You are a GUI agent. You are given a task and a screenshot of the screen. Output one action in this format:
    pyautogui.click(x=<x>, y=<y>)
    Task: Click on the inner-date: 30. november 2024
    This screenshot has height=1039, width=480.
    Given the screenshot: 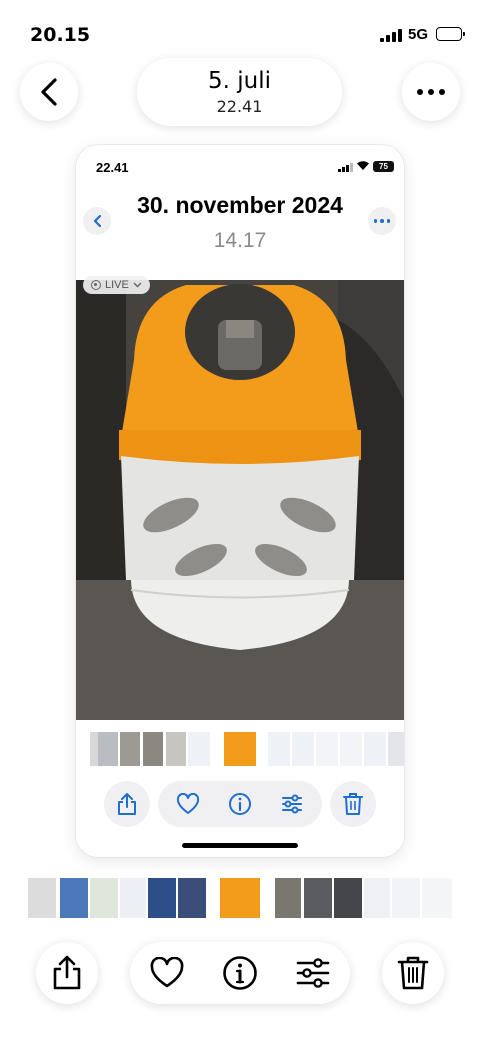 What is the action you would take?
    pyautogui.click(x=240, y=205)
    